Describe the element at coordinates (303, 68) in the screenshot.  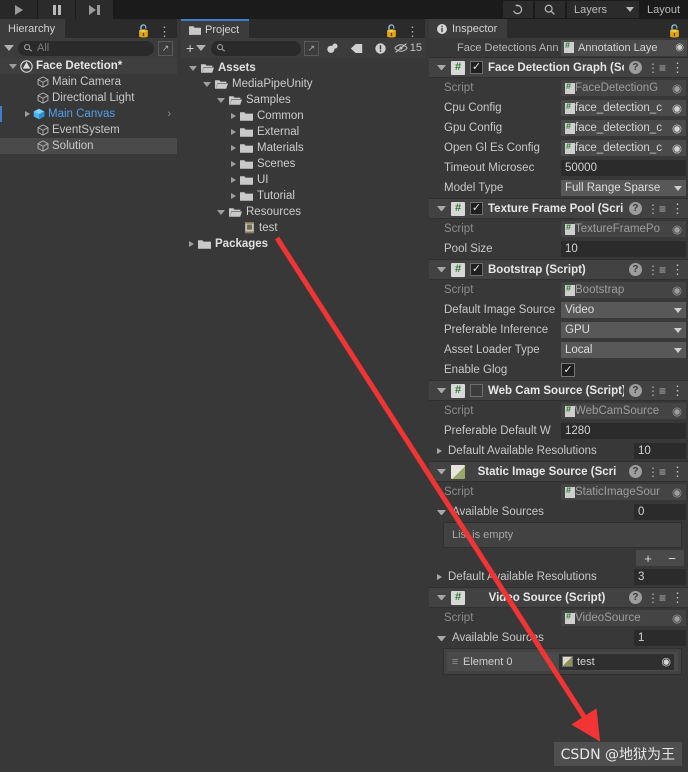
I see `project-item-assets: Assets` at that location.